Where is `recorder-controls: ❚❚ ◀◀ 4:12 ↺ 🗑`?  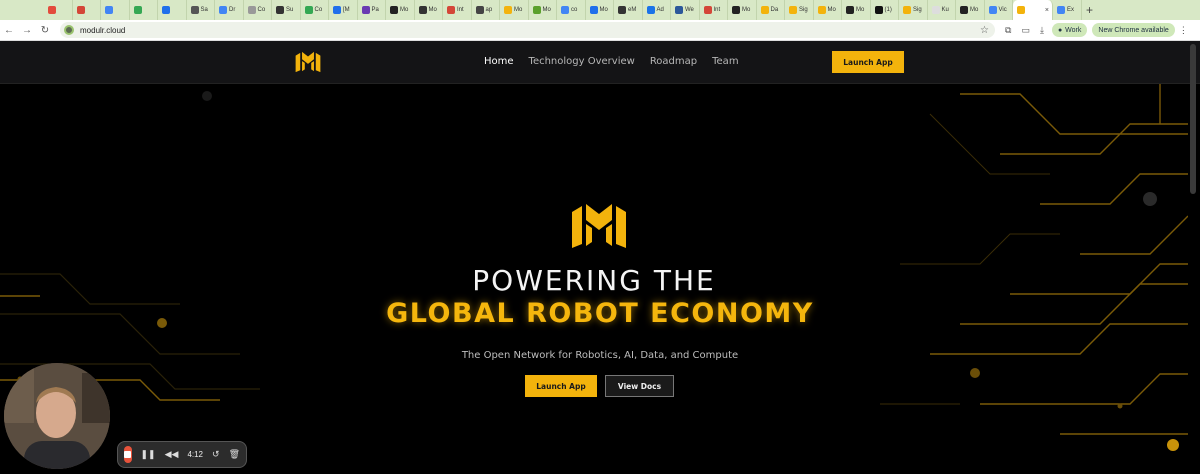
recorder-controls: ❚❚ ◀◀ 4:12 ↺ 🗑 is located at coordinates (182, 454).